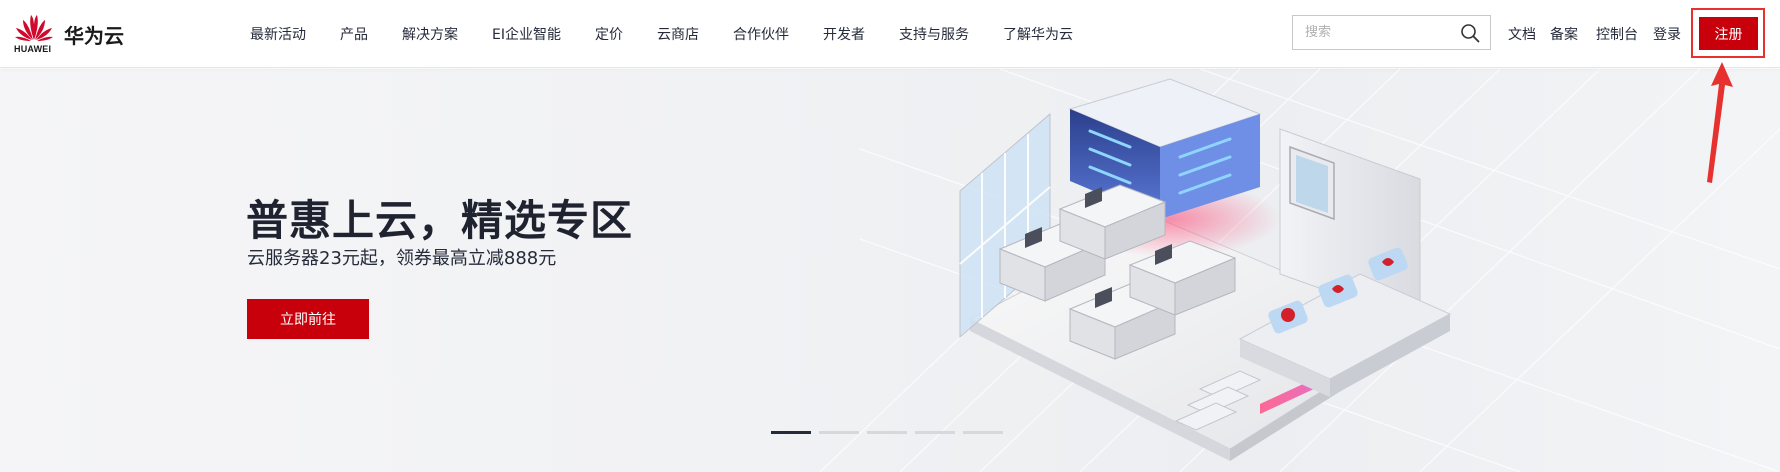  I want to click on nav-item-support: 支持与服务, so click(934, 34).